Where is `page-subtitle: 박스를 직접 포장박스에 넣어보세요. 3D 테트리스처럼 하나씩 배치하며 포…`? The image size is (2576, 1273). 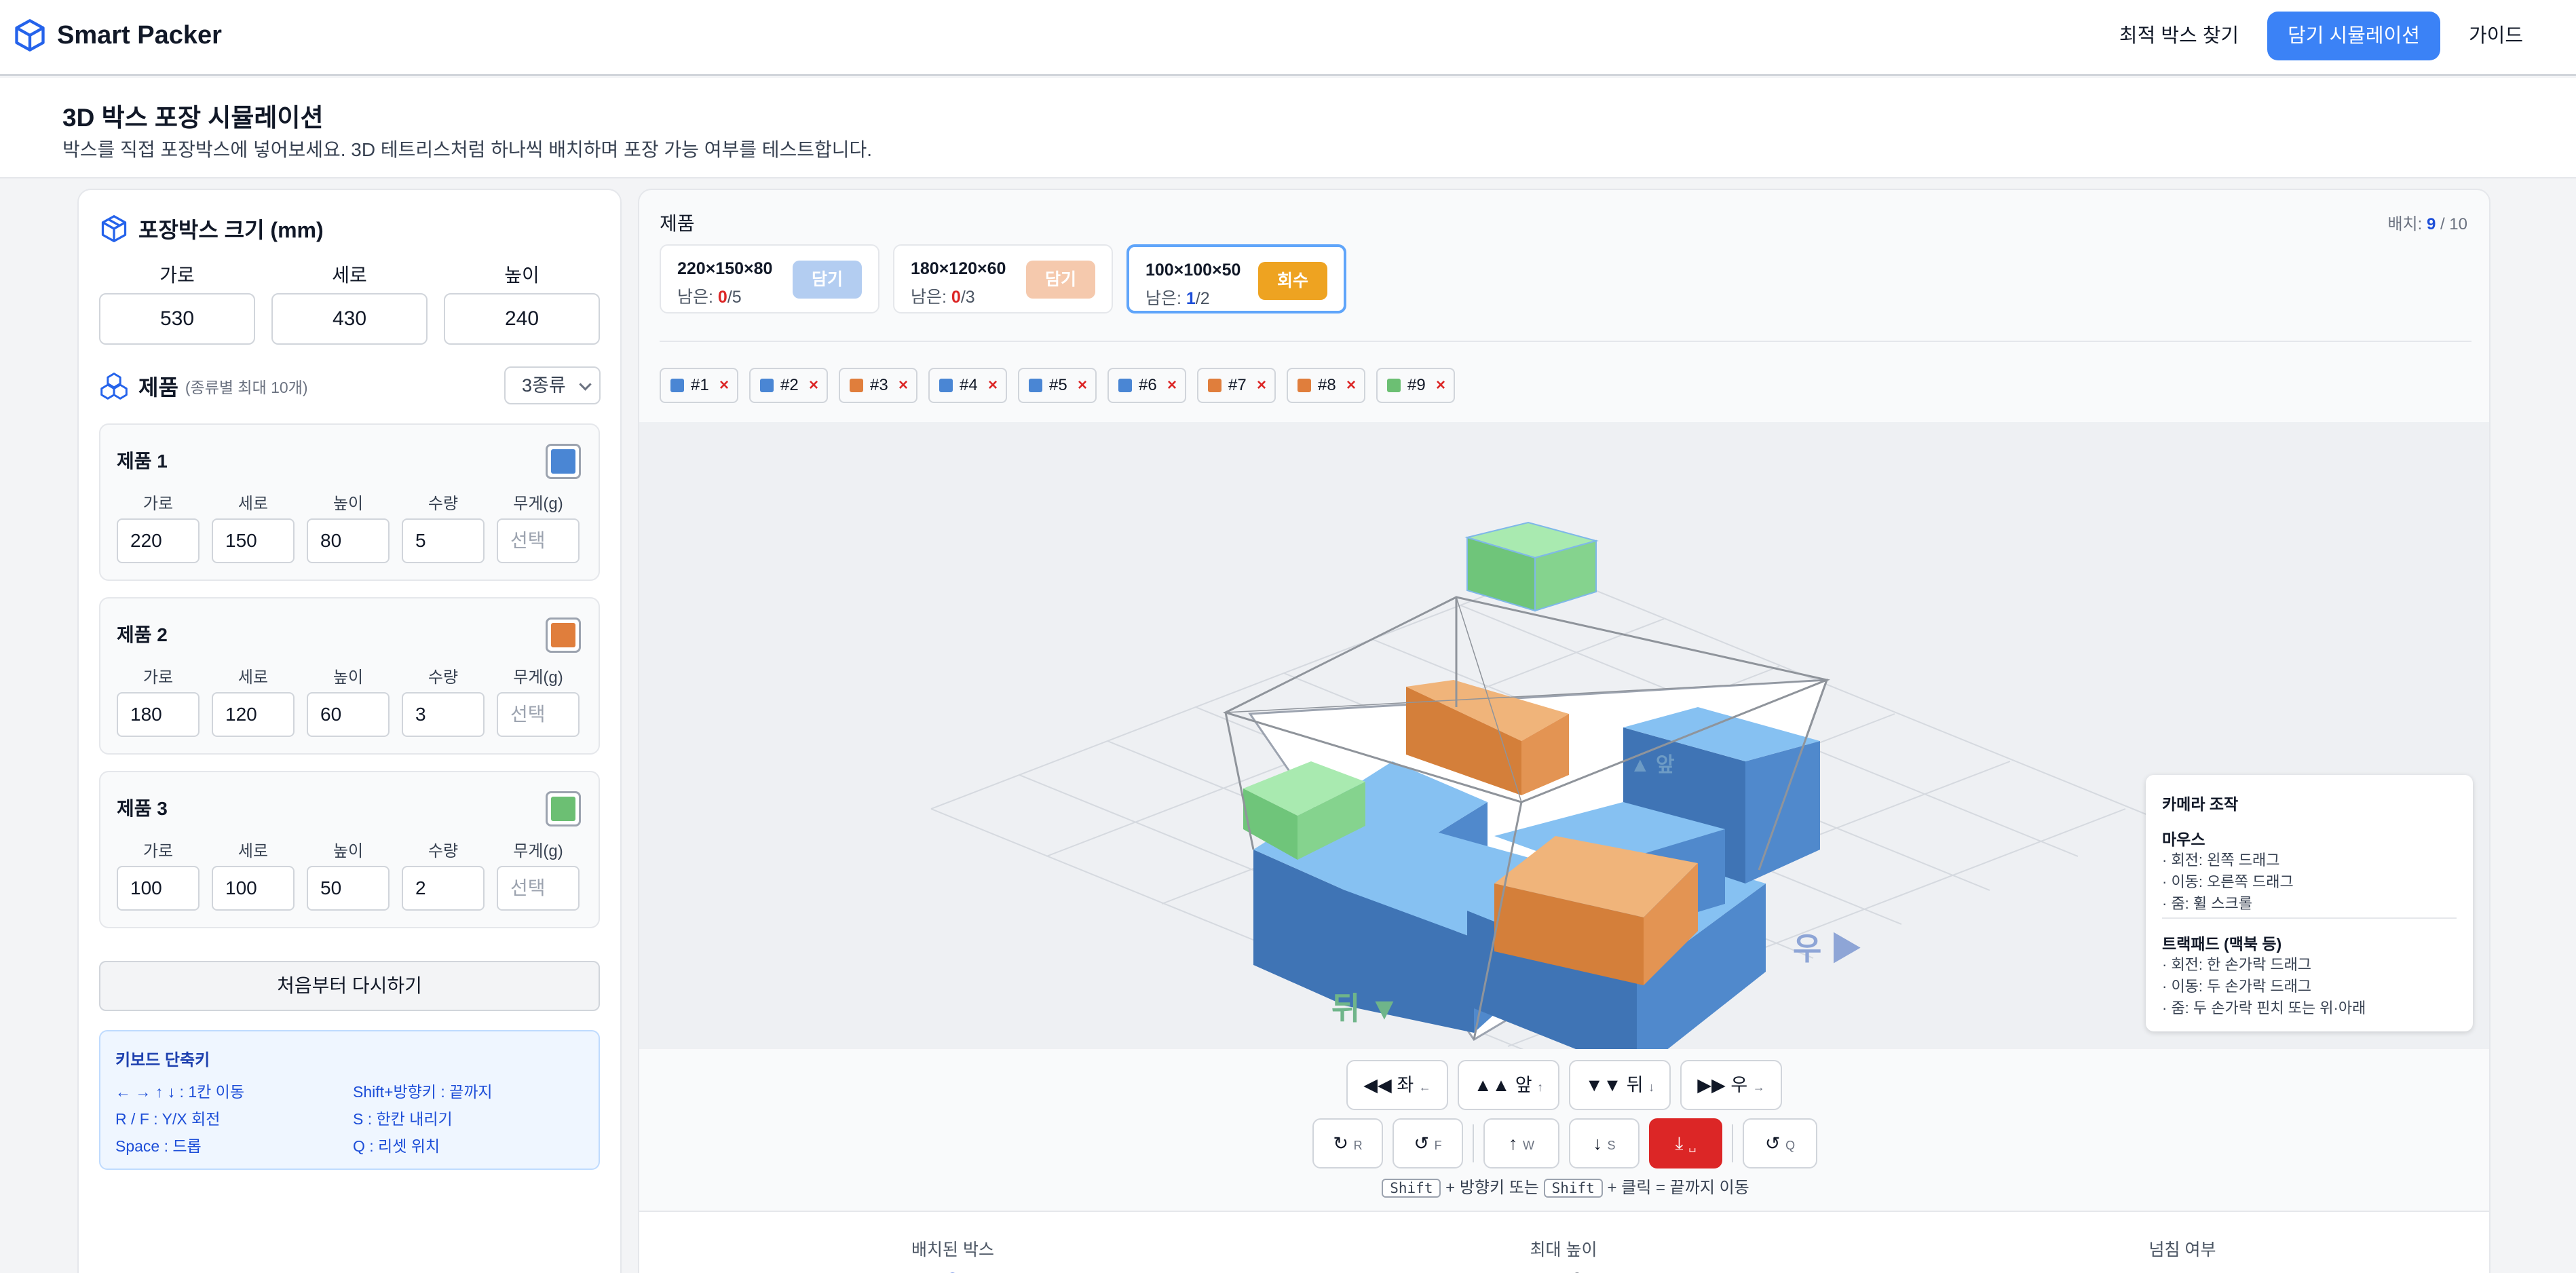
page-subtitle: 박스를 직접 포장박스에 넣어보세요. 3D 테트리스처럼 하나씩 배치하며 포… is located at coordinates (468, 149).